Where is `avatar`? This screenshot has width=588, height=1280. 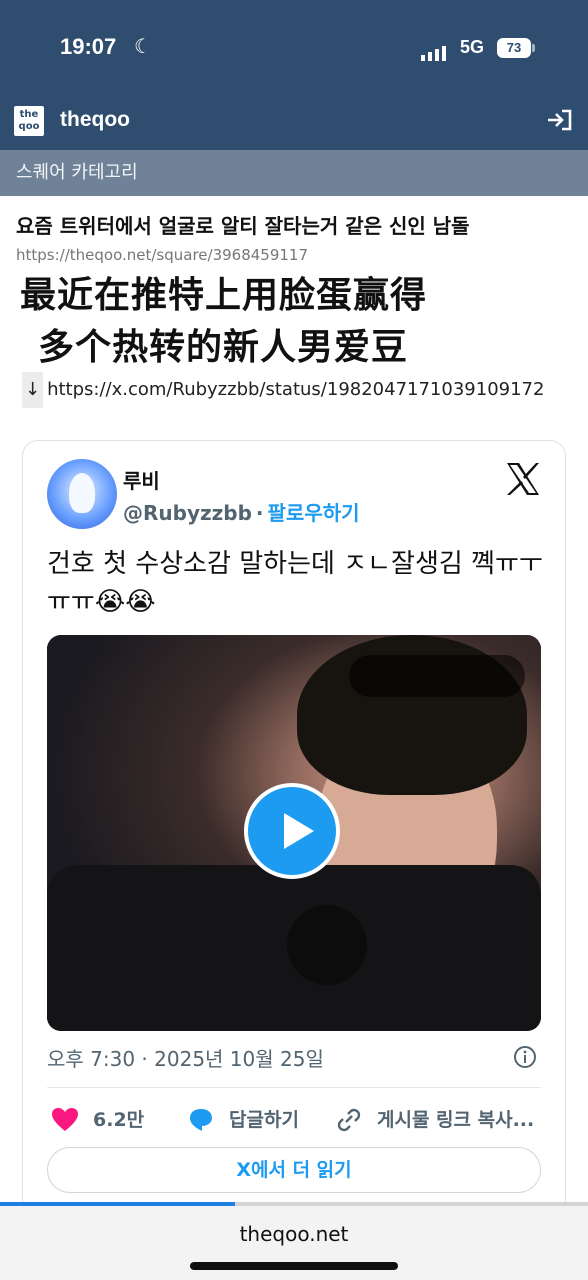
avatar is located at coordinates (82, 494).